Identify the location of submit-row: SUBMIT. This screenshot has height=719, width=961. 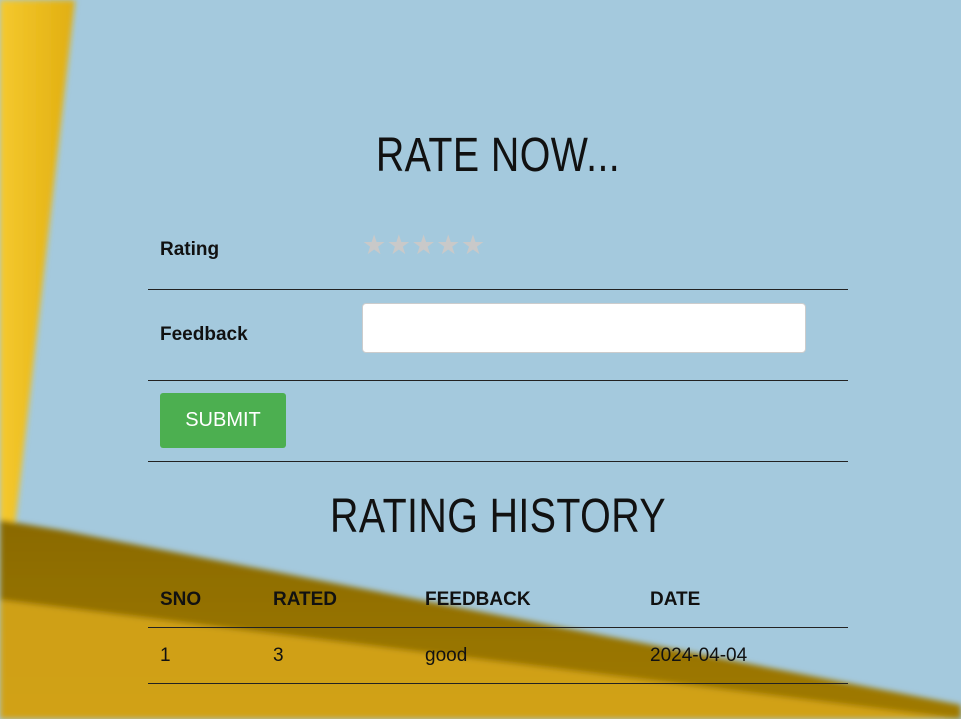
(498, 421).